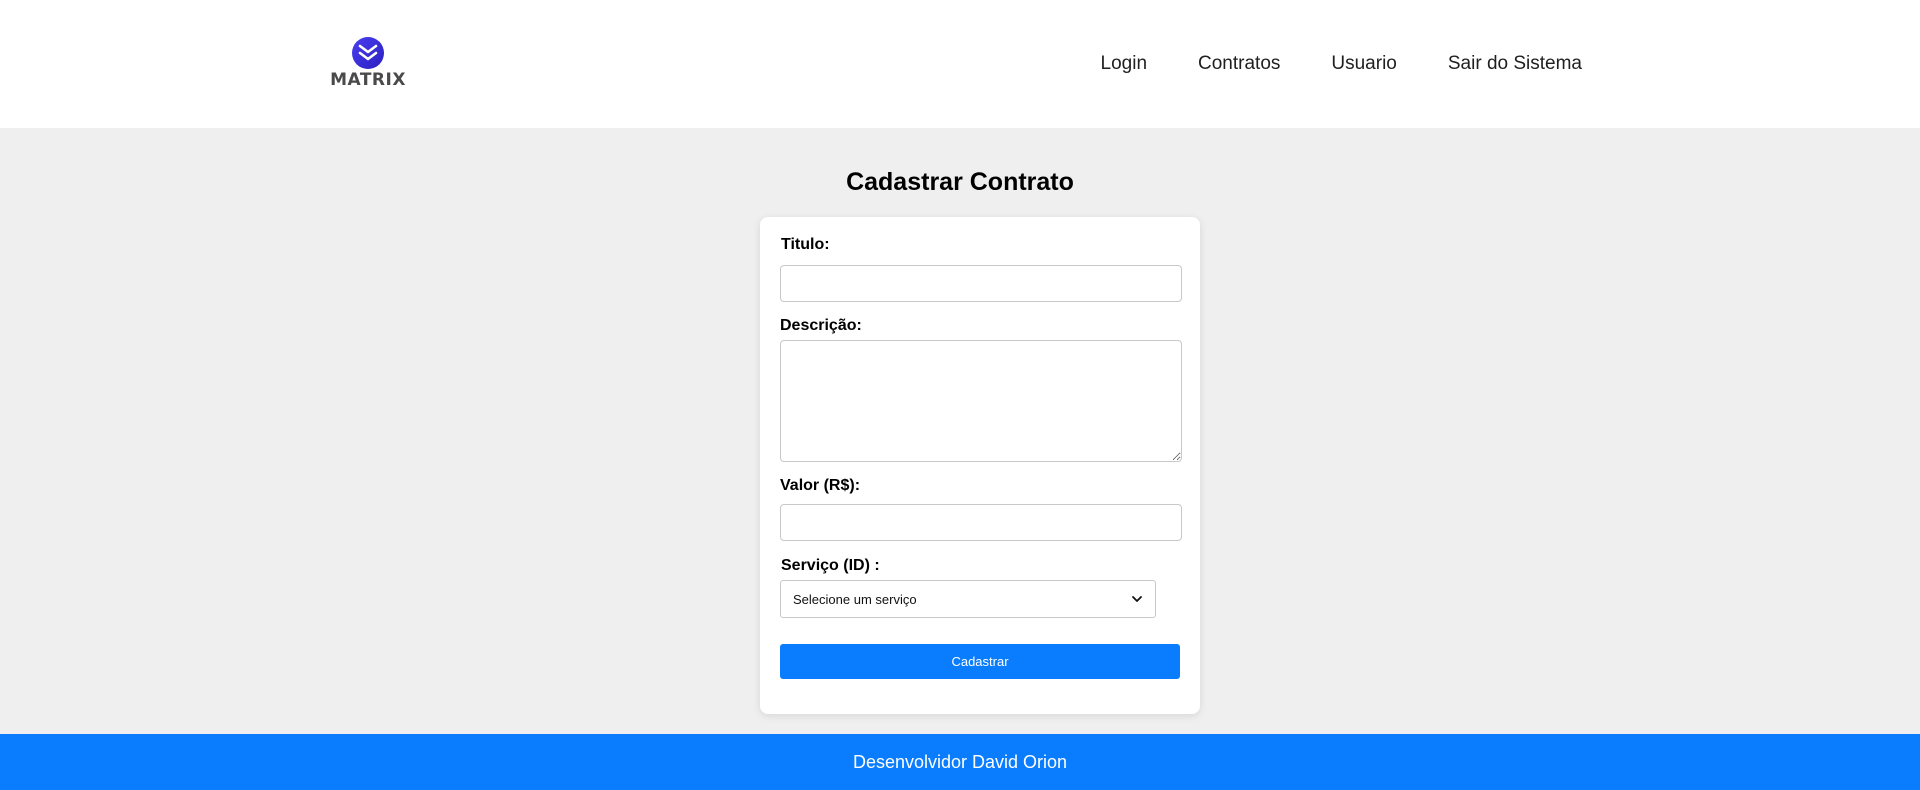  I want to click on brand-logo: MATRIX, so click(368, 64).